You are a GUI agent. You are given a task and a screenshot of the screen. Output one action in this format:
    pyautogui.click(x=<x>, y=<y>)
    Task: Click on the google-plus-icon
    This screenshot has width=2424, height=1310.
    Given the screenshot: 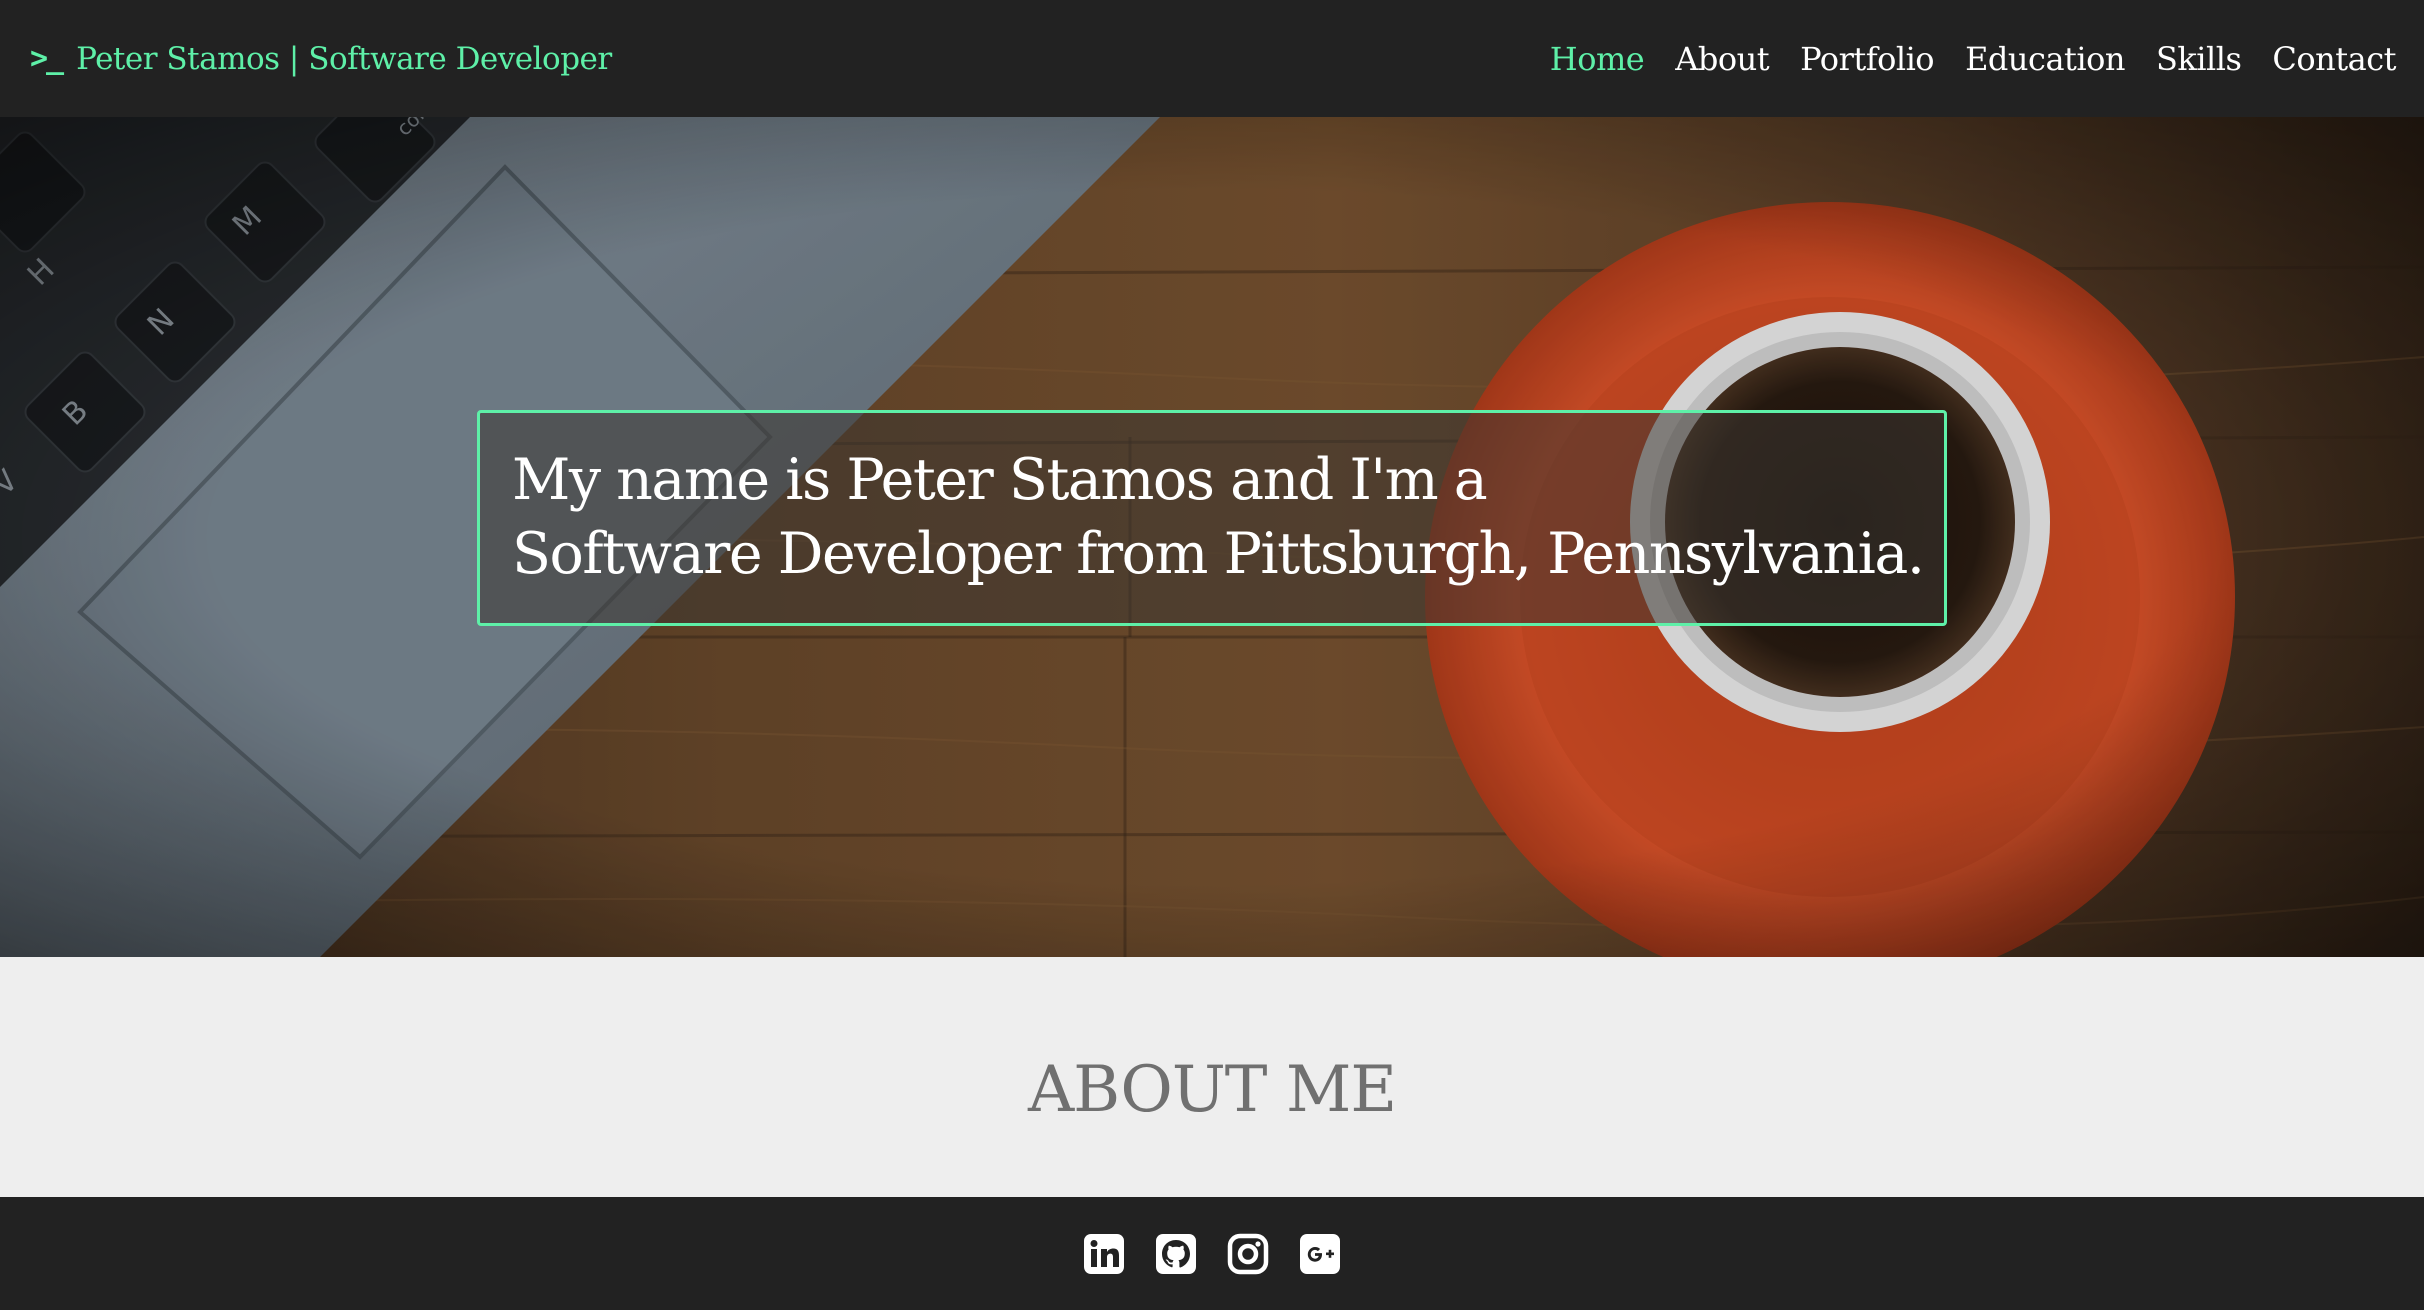 What is the action you would take?
    pyautogui.click(x=1320, y=1254)
    